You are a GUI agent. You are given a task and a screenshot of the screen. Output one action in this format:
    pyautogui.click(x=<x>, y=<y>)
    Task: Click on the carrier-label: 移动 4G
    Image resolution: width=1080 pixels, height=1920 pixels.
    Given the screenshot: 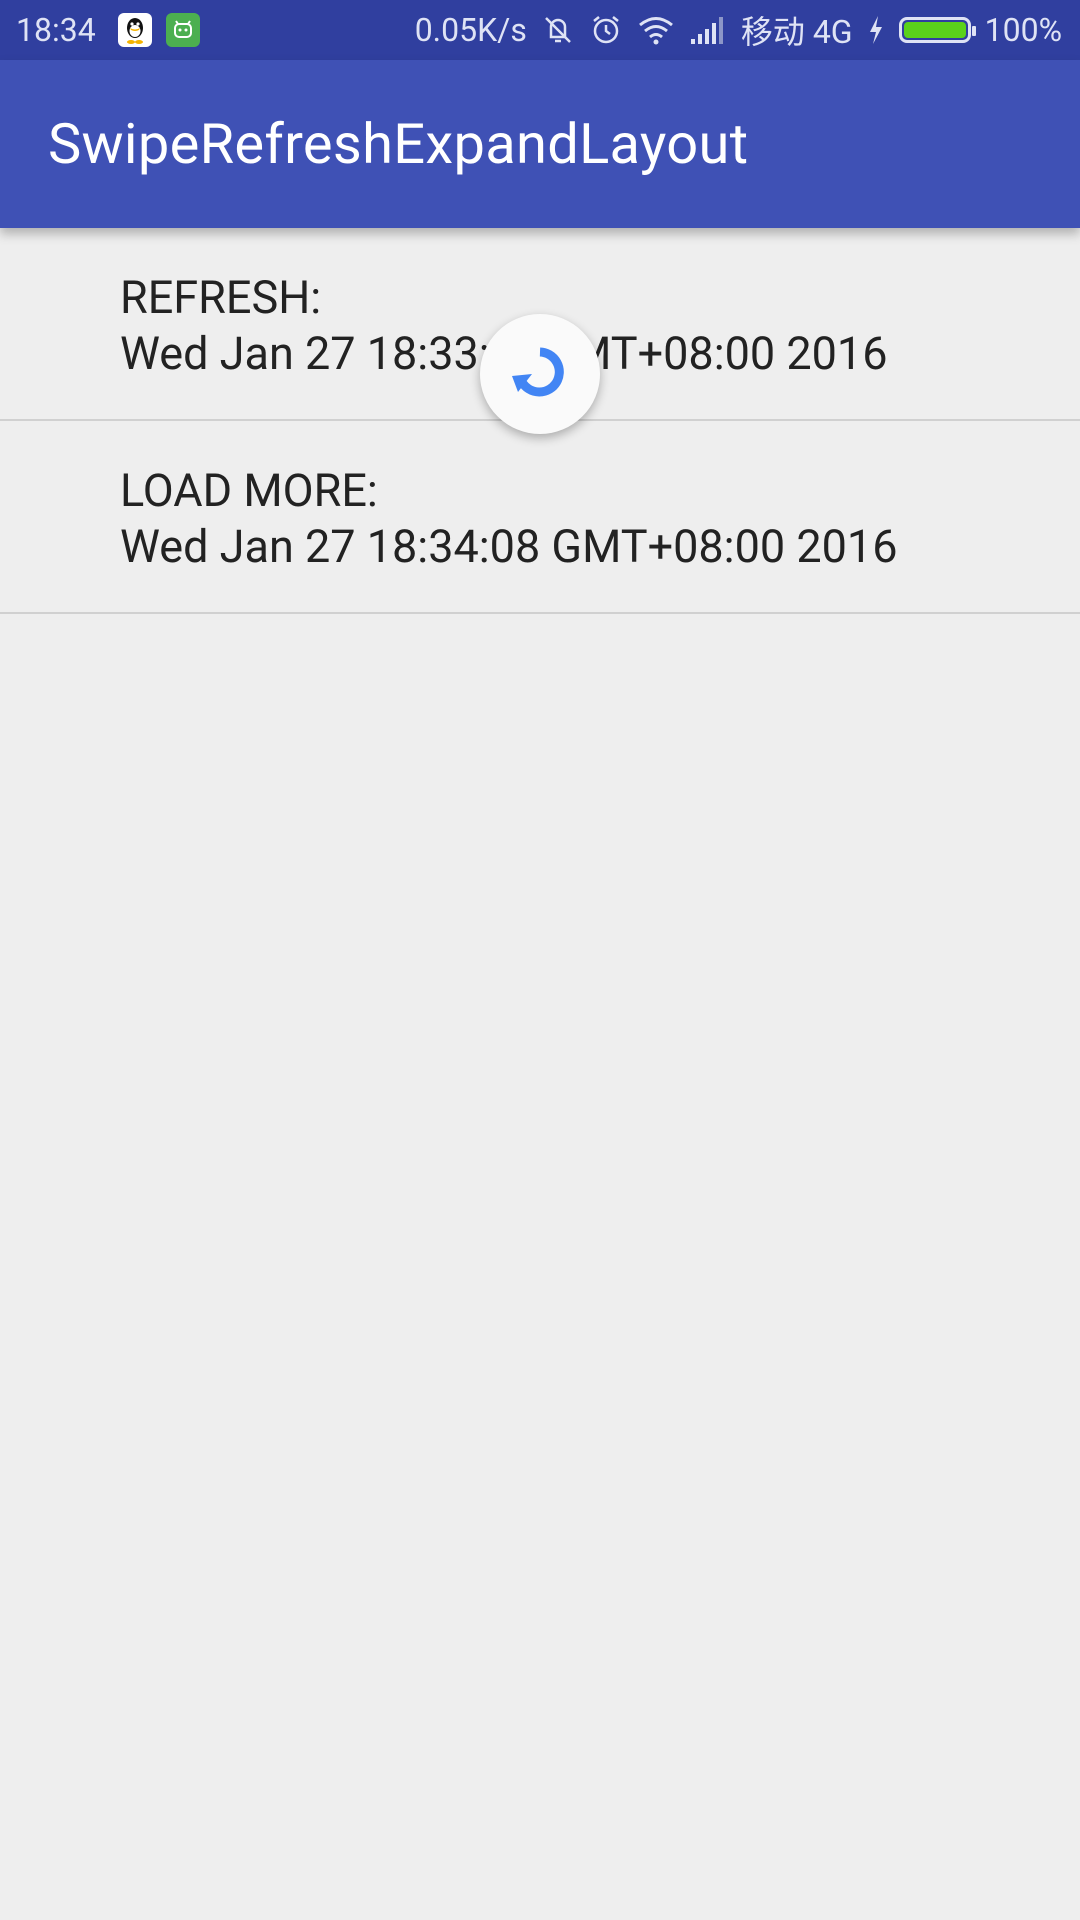 What is the action you would take?
    pyautogui.click(x=796, y=32)
    